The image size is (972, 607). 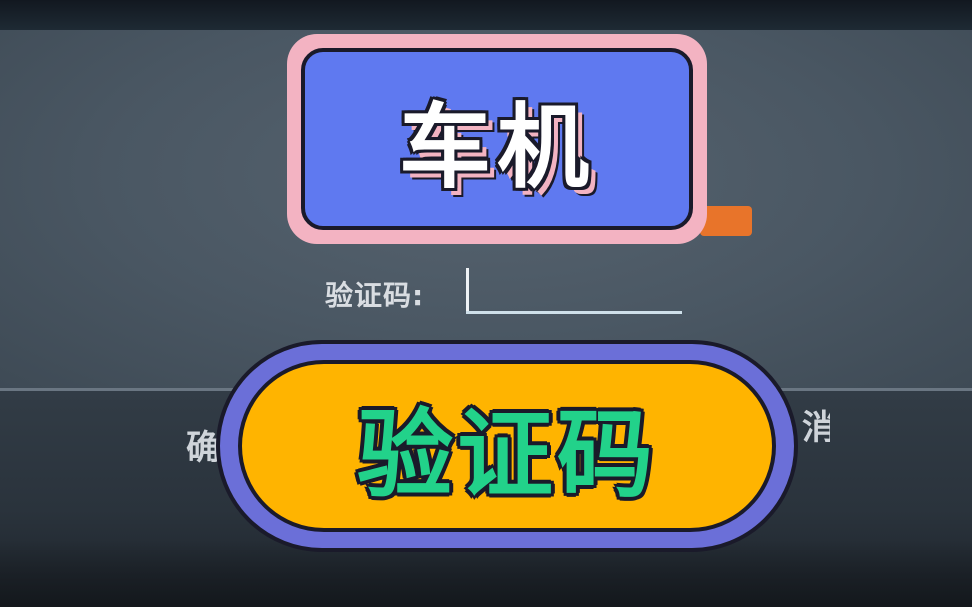 I want to click on verification-code-label: 验证码:, so click(x=375, y=295).